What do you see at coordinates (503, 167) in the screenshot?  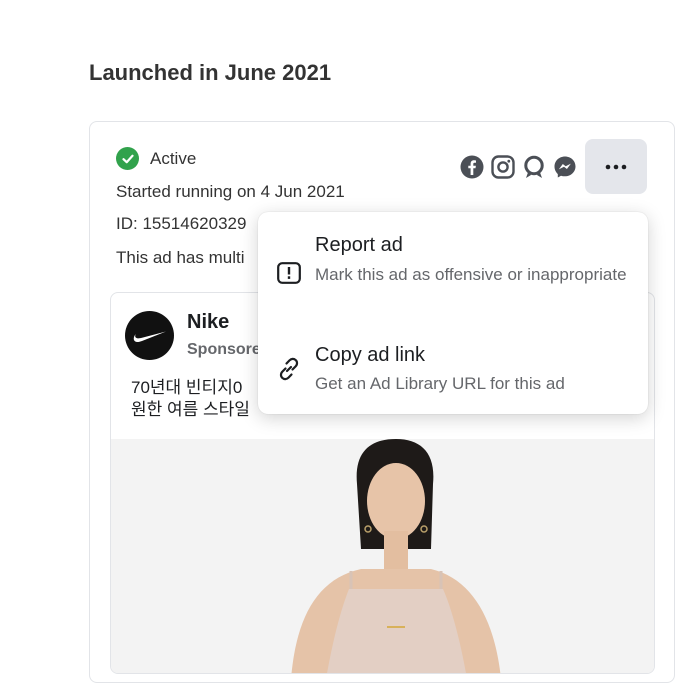 I see `instagram-icon` at bounding box center [503, 167].